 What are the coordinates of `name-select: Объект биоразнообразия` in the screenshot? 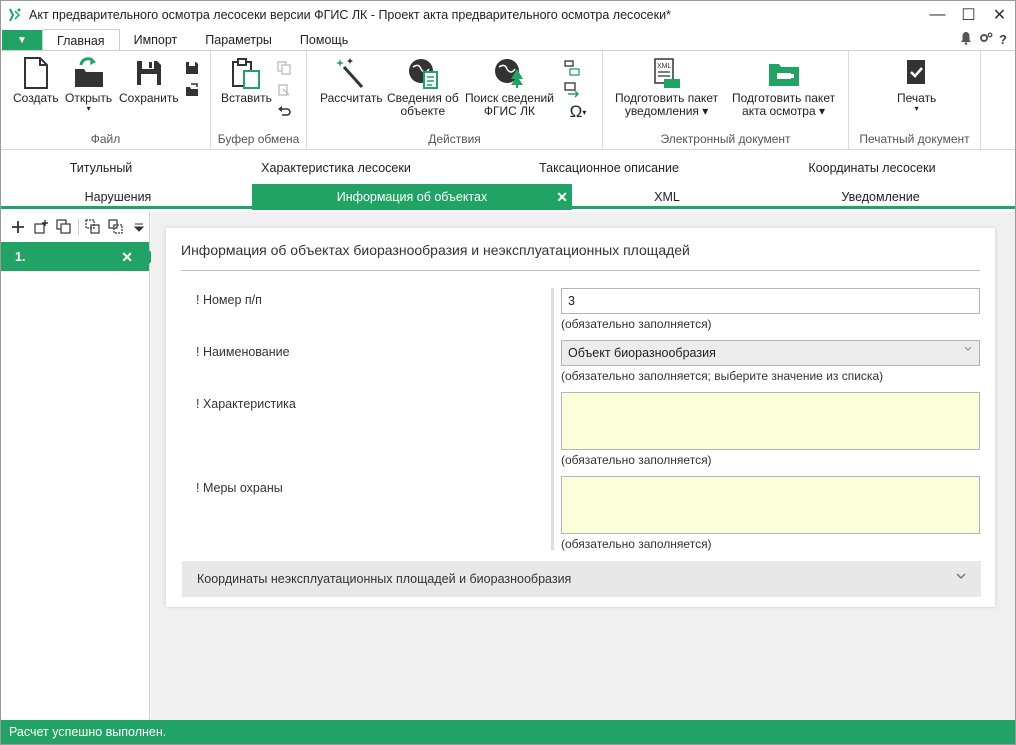 It's located at (770, 353).